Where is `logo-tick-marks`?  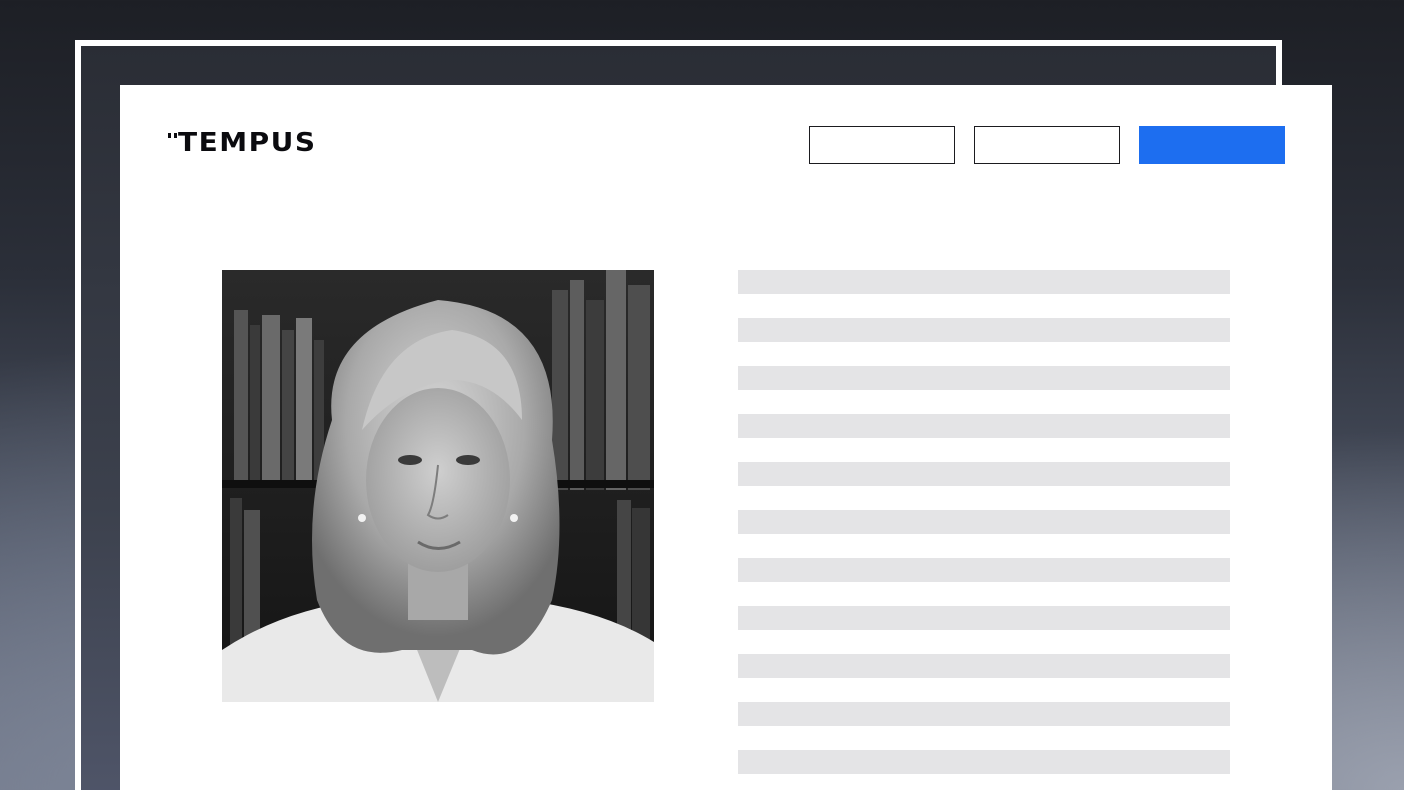
logo-tick-marks is located at coordinates (172, 135).